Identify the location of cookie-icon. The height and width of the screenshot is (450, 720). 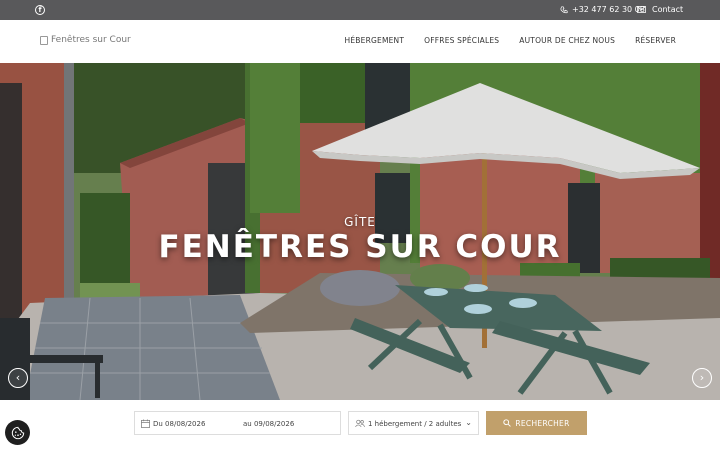
(17, 432).